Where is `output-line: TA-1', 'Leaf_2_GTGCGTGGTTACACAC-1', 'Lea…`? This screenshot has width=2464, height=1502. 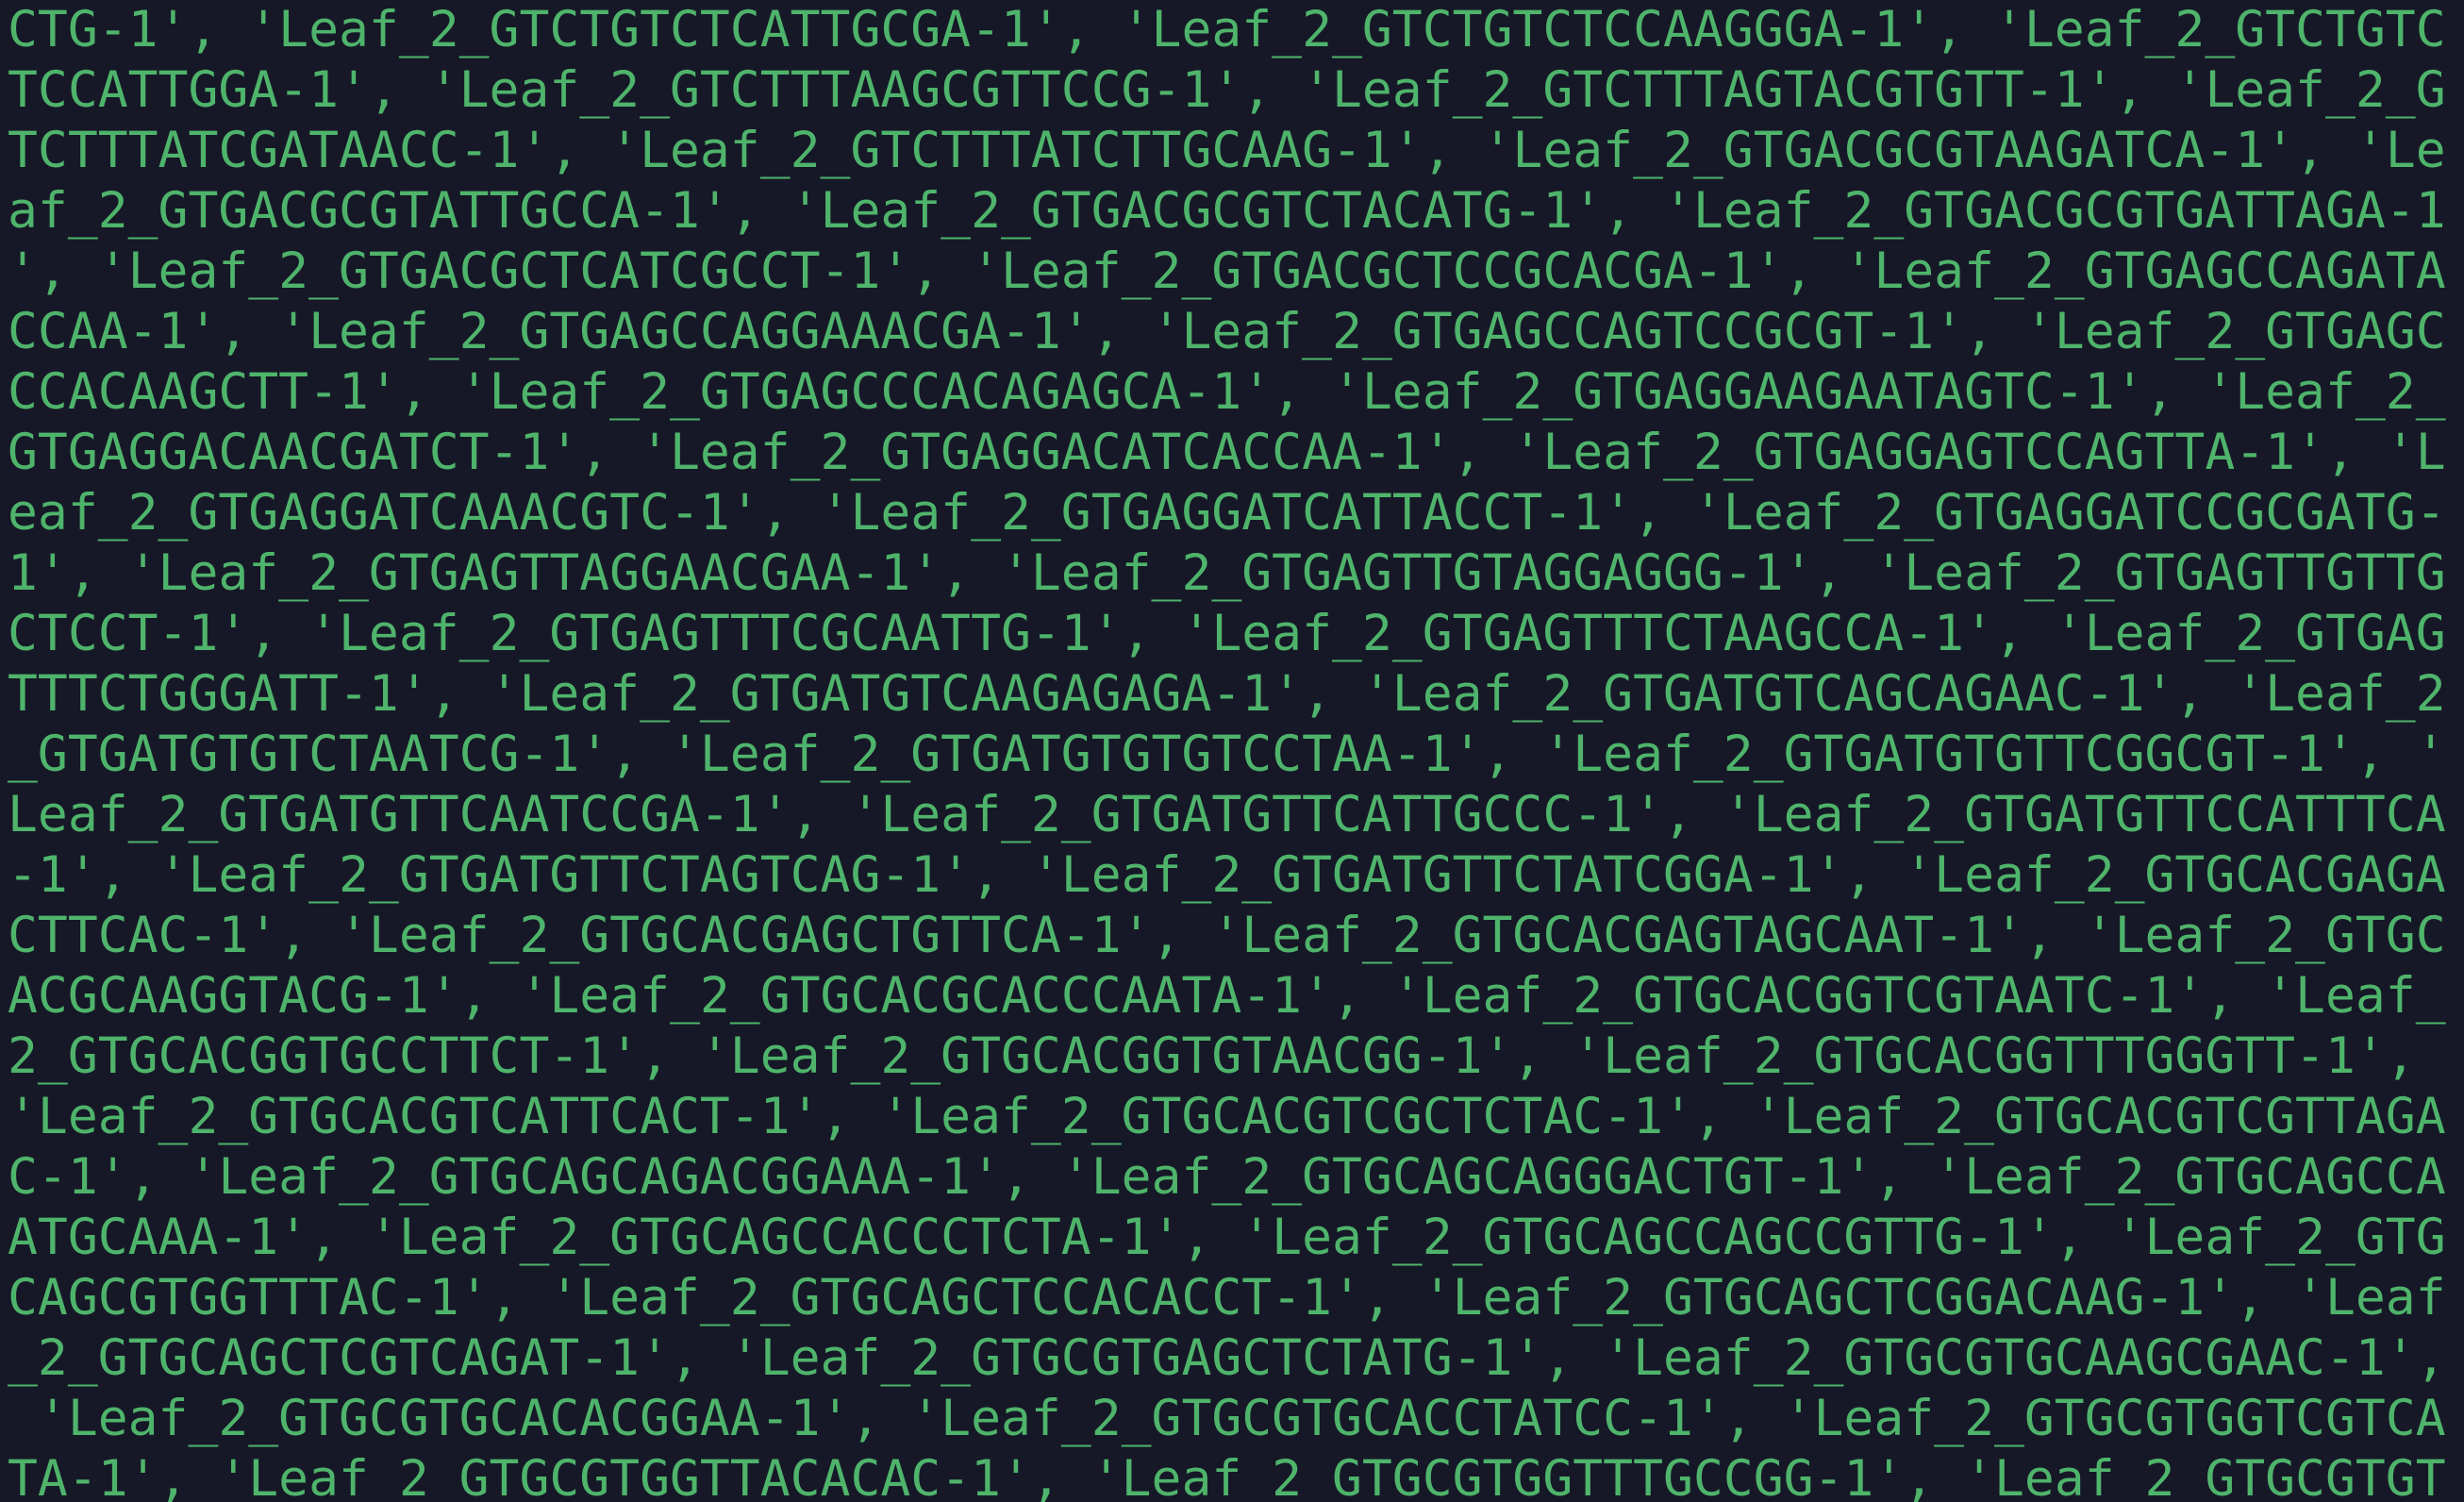 output-line: TA-1', 'Leaf_2_GTGCGTGGTTACACAC-1', 'Lea… is located at coordinates (1227, 1476).